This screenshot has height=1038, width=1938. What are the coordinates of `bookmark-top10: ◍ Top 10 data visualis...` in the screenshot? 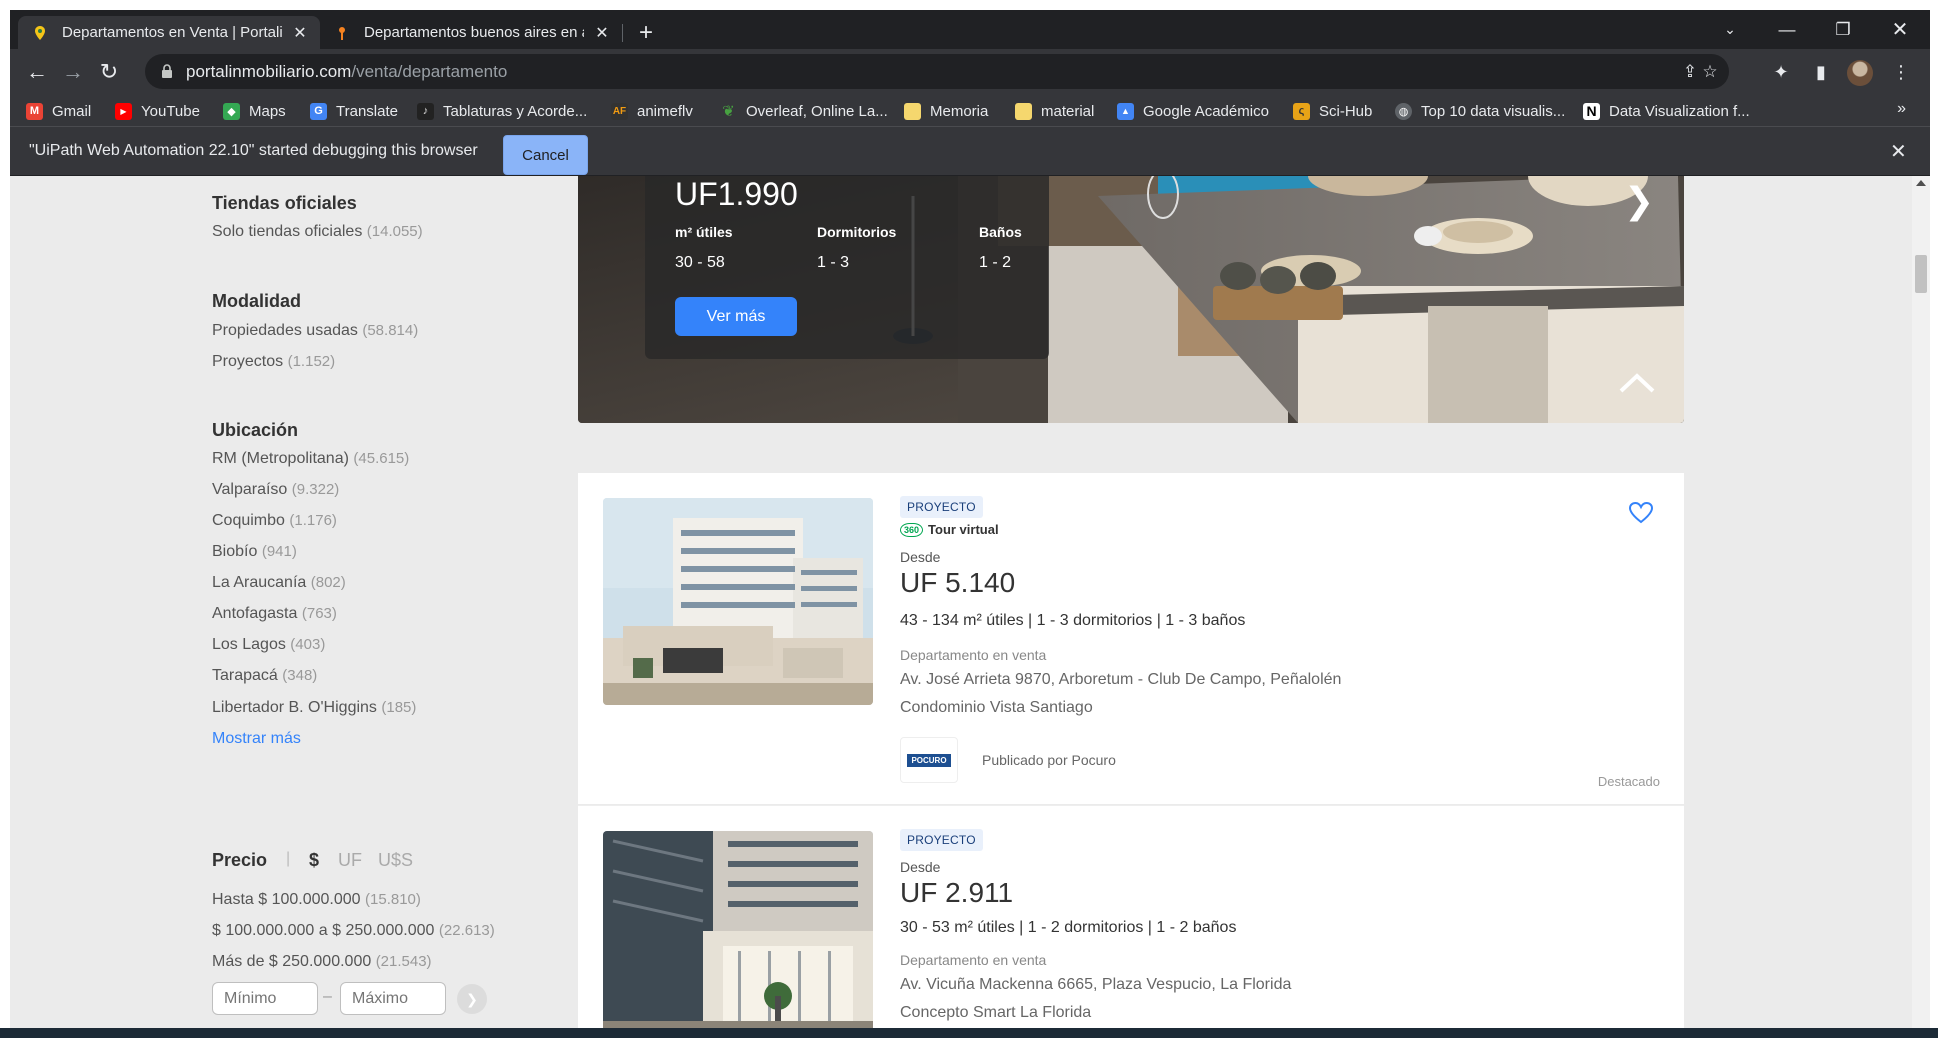 It's located at (1480, 111).